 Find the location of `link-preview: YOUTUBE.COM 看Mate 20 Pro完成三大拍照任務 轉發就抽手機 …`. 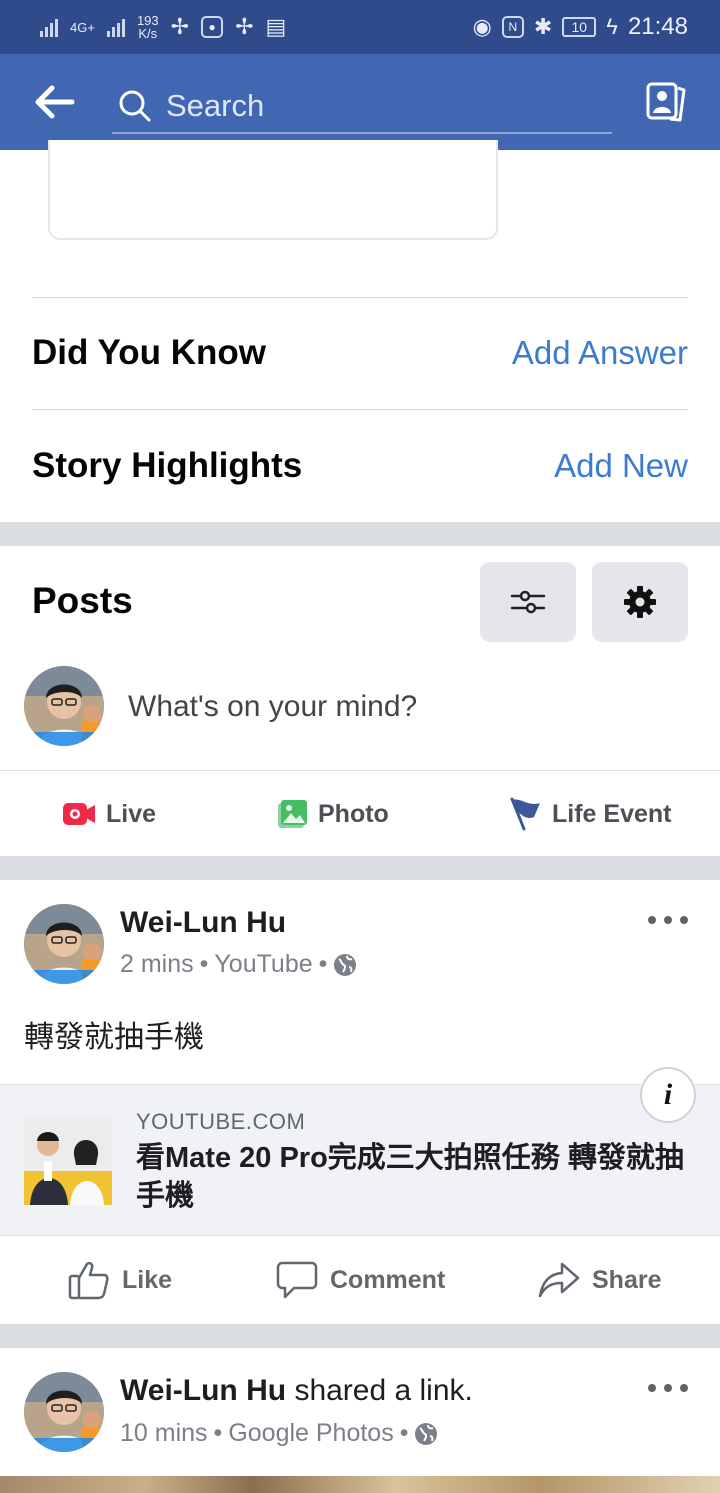

link-preview: YOUTUBE.COM 看Mate 20 Pro完成三大拍照任務 轉發就抽手機 … is located at coordinates (360, 1151).